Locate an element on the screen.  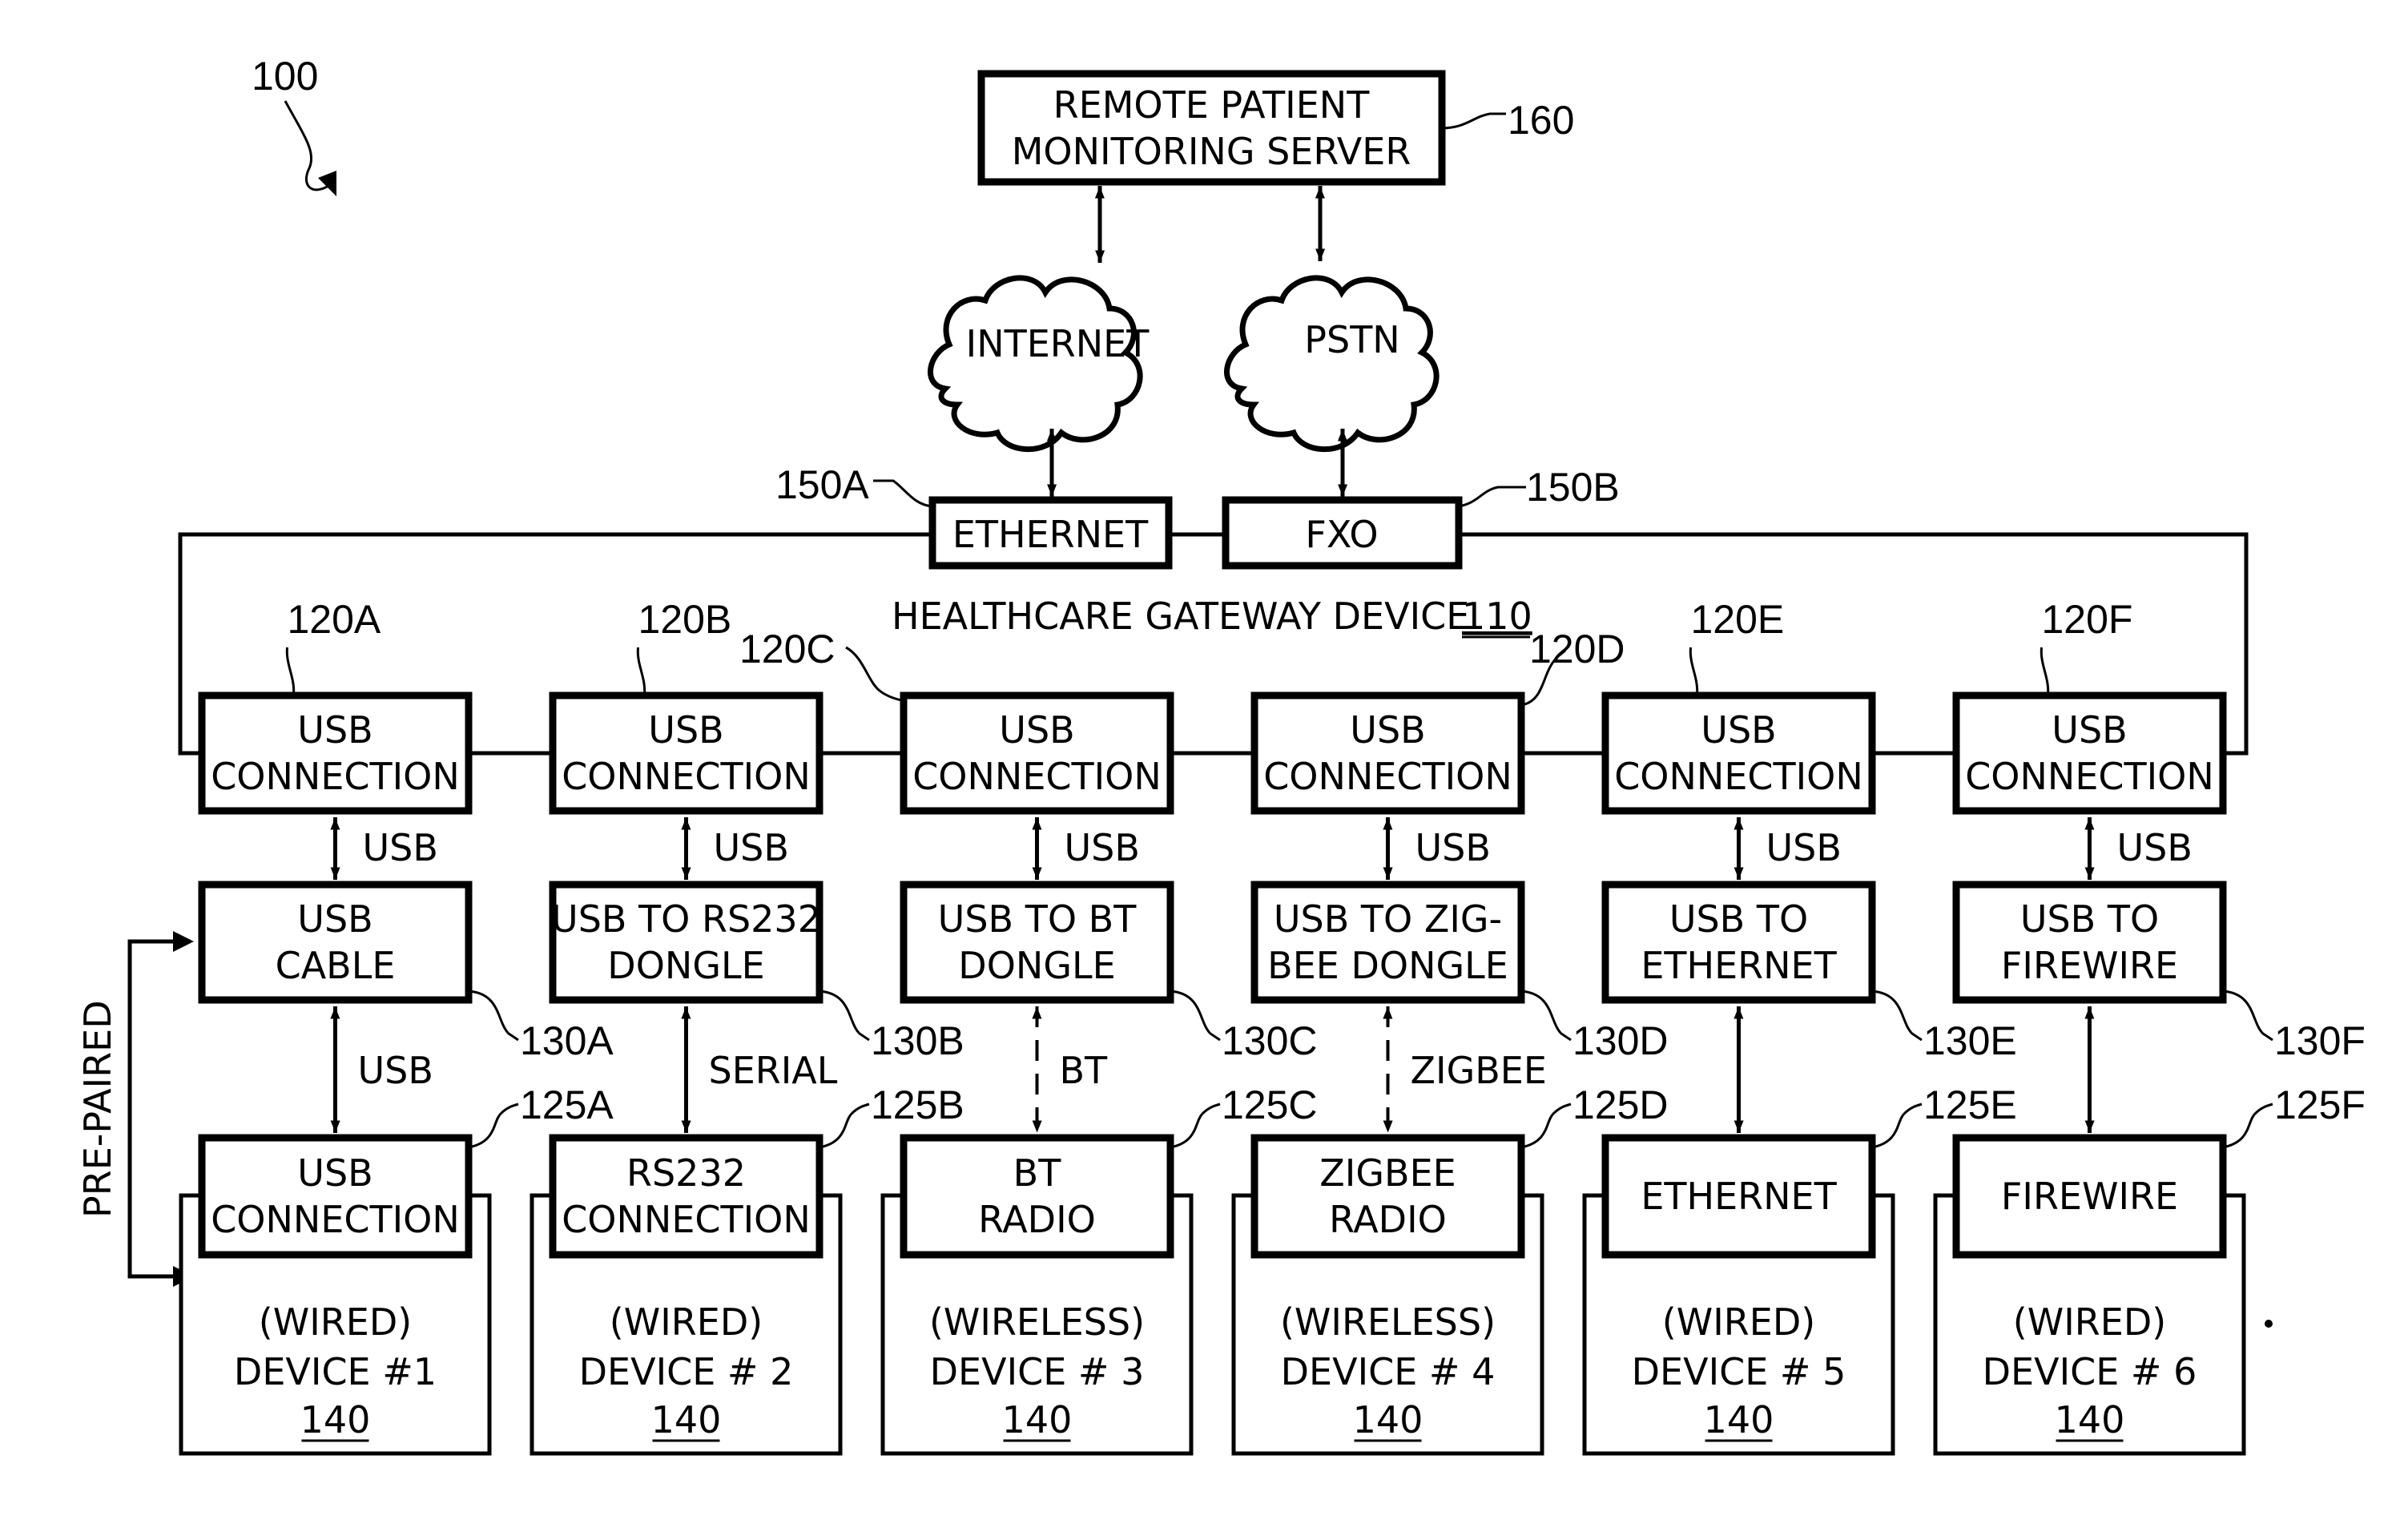
adapter-ref: 130D is located at coordinates (1620, 1040).